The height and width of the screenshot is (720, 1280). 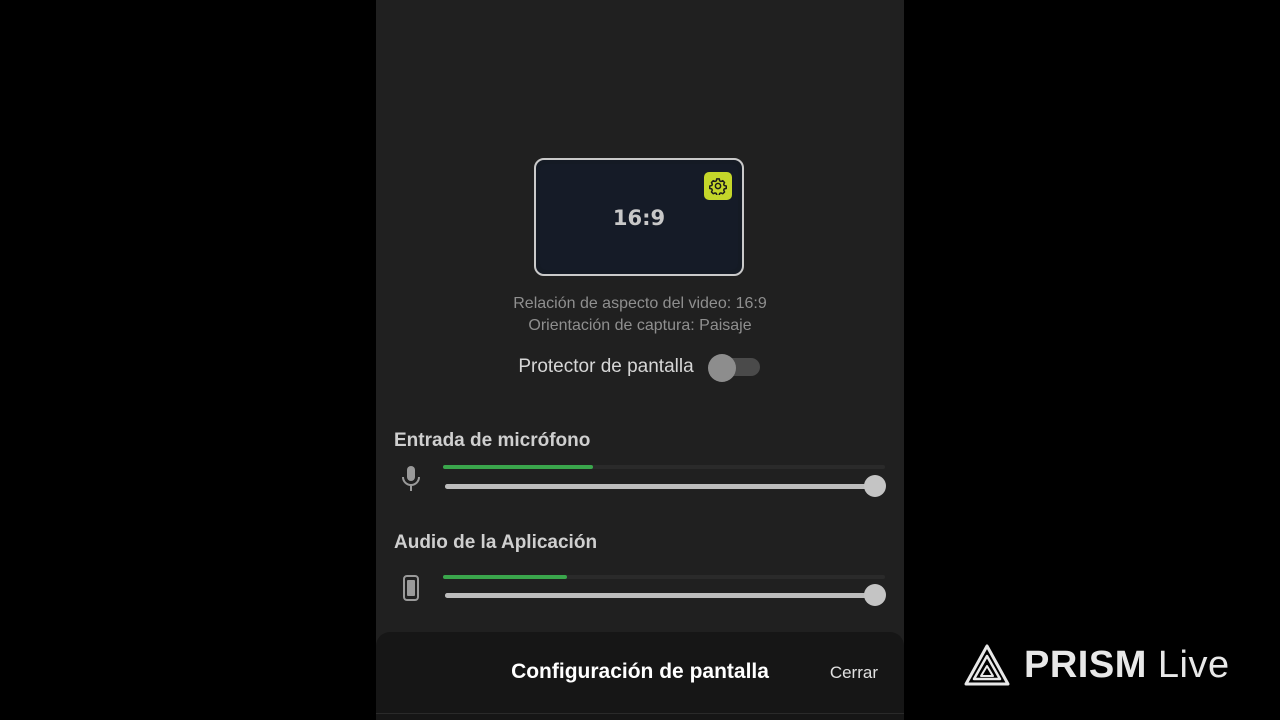 What do you see at coordinates (640, 671) in the screenshot?
I see `sheet-title: Configuración de pantalla` at bounding box center [640, 671].